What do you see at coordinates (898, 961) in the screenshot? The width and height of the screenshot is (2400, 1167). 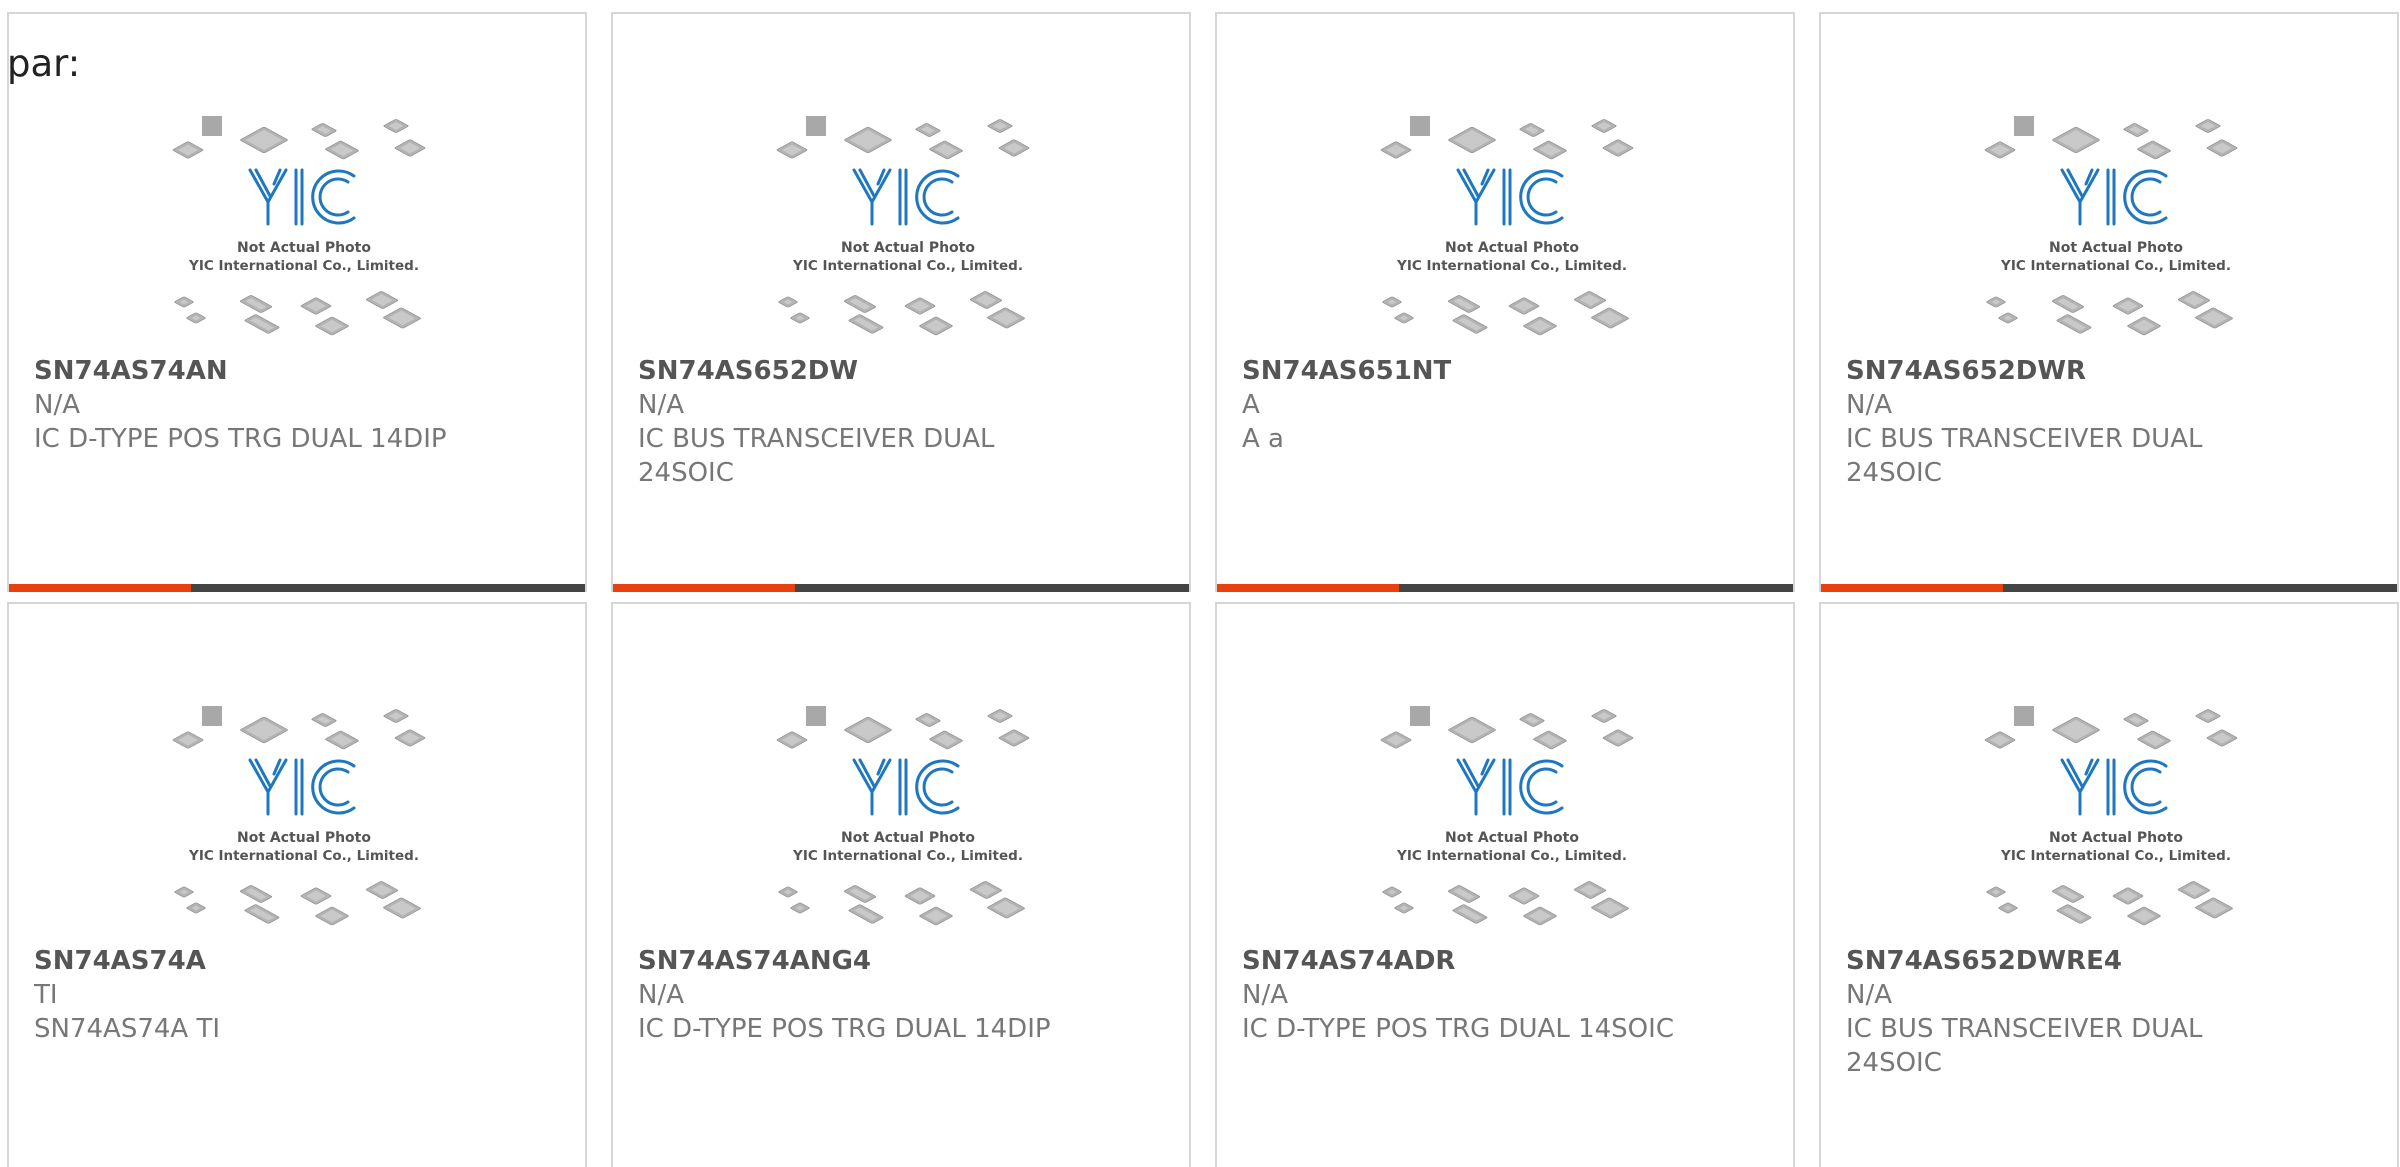 I see `part-number-link: SN74AS74ANG4` at bounding box center [898, 961].